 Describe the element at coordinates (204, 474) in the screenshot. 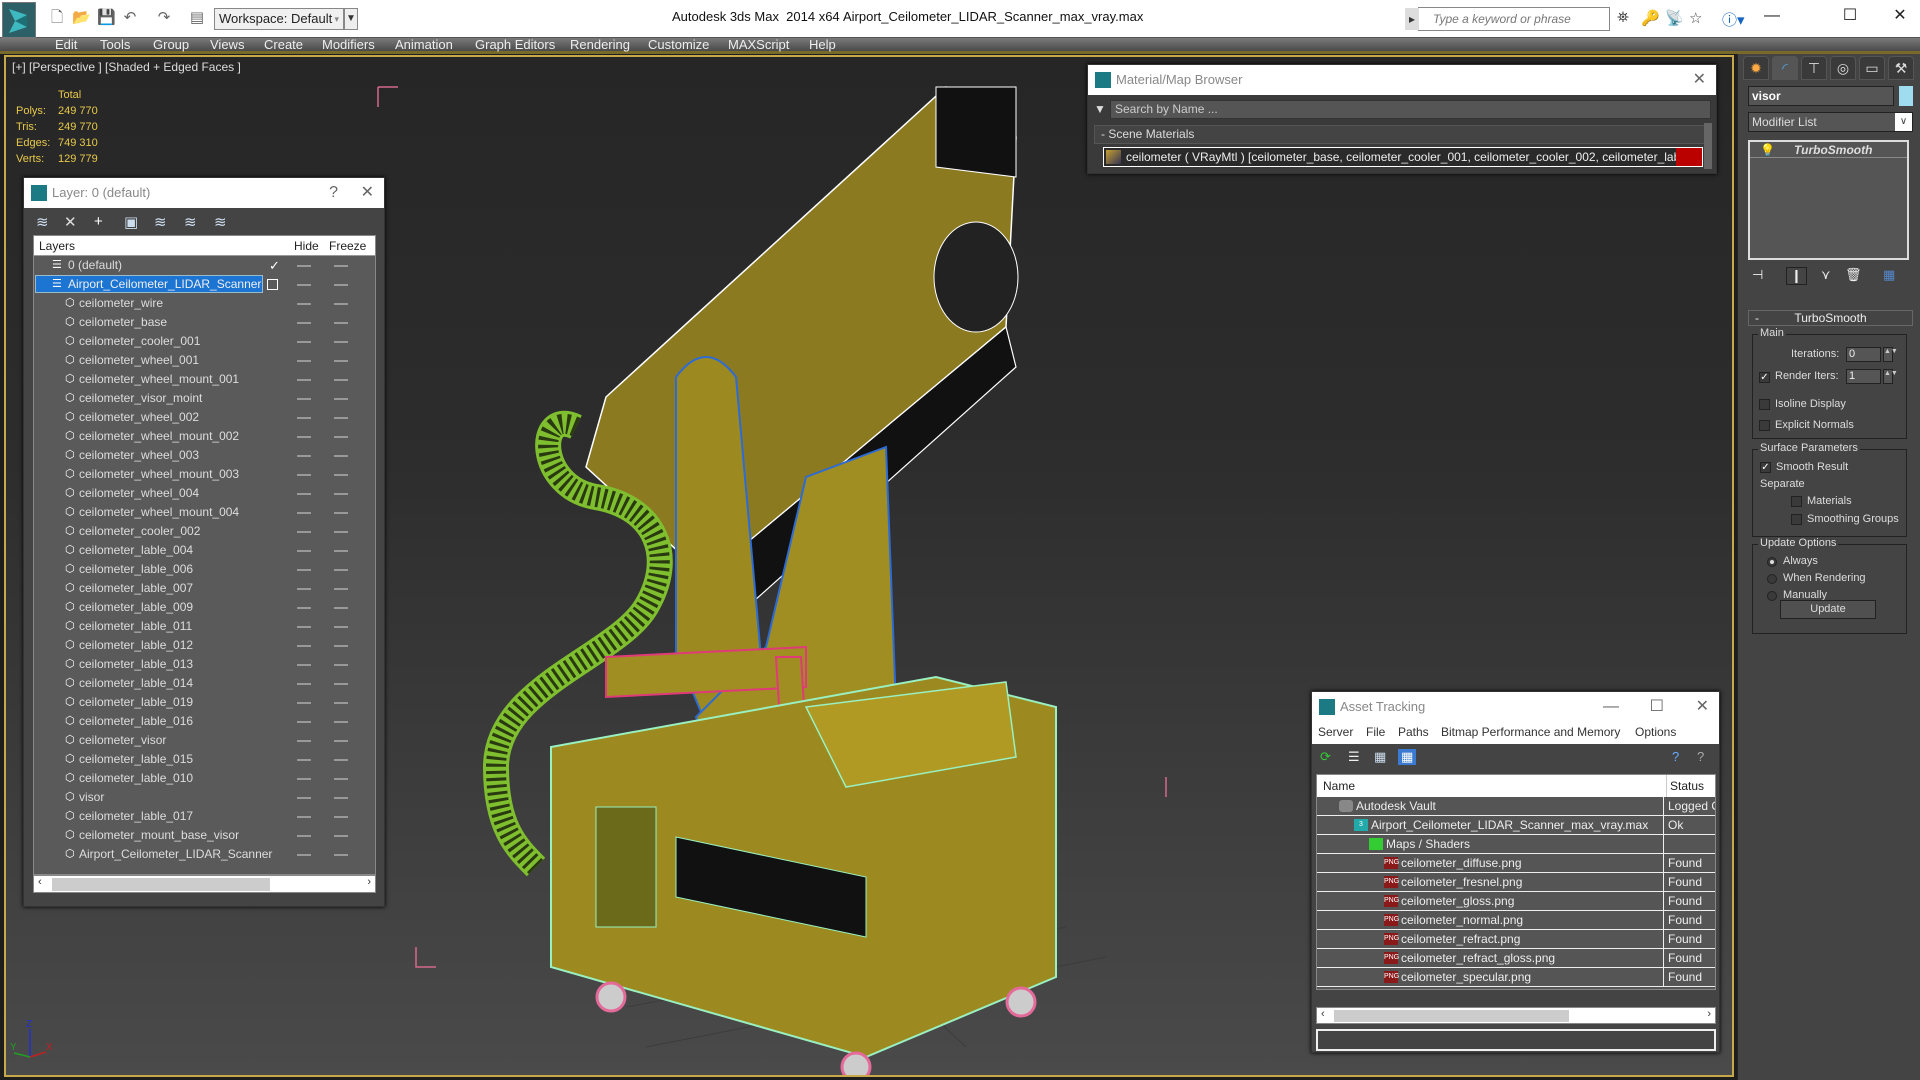

I see `layer-object-row: ⬡ ceilometer_wheel_mount_003` at that location.